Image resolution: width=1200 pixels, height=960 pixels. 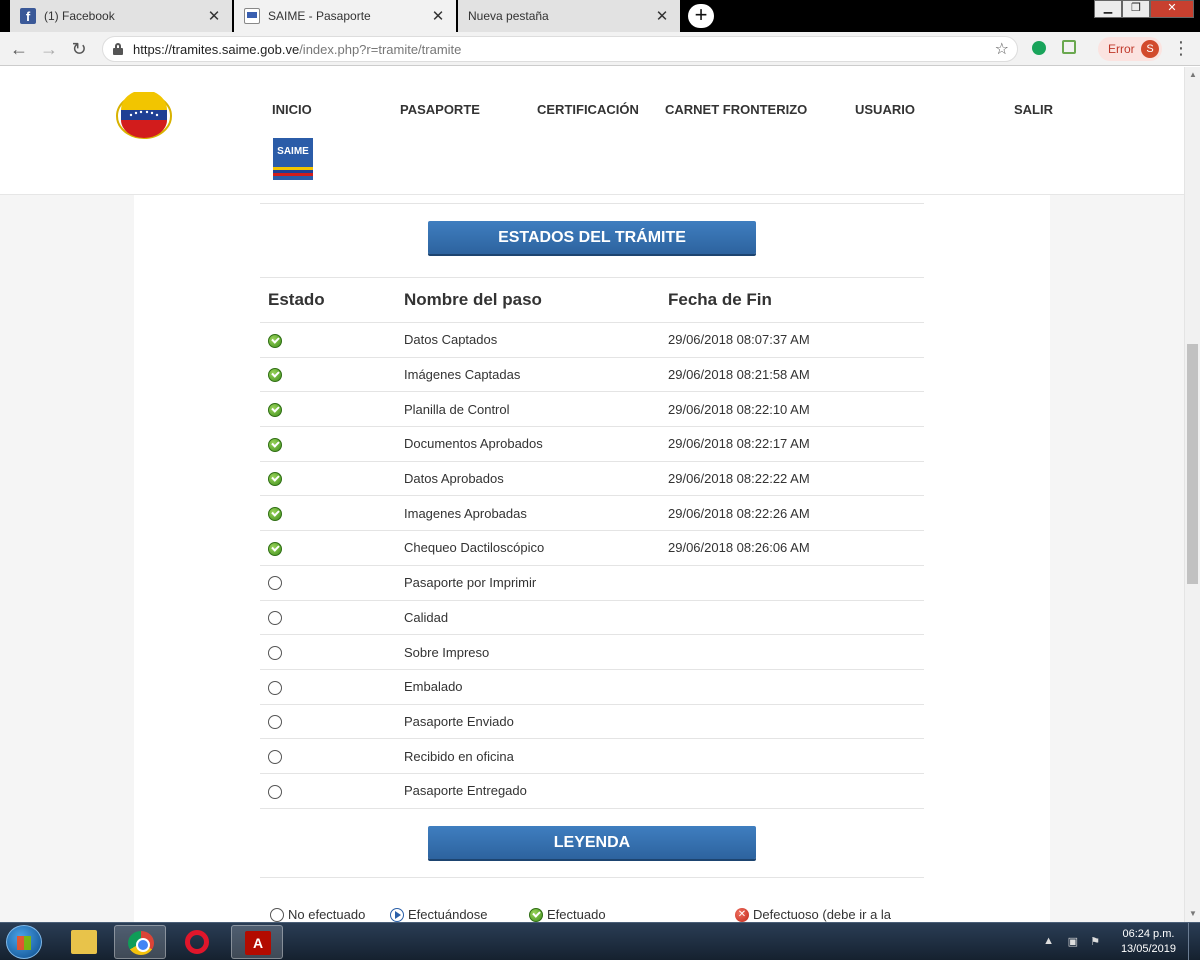 What do you see at coordinates (588, 109) in the screenshot?
I see `nav-certificacion: CERTIFICACIÓN` at bounding box center [588, 109].